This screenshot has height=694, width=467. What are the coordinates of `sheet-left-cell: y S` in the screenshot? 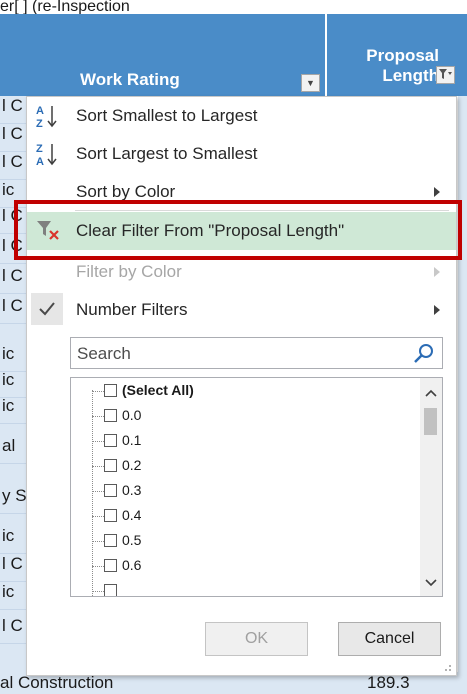 It's located at (14, 500).